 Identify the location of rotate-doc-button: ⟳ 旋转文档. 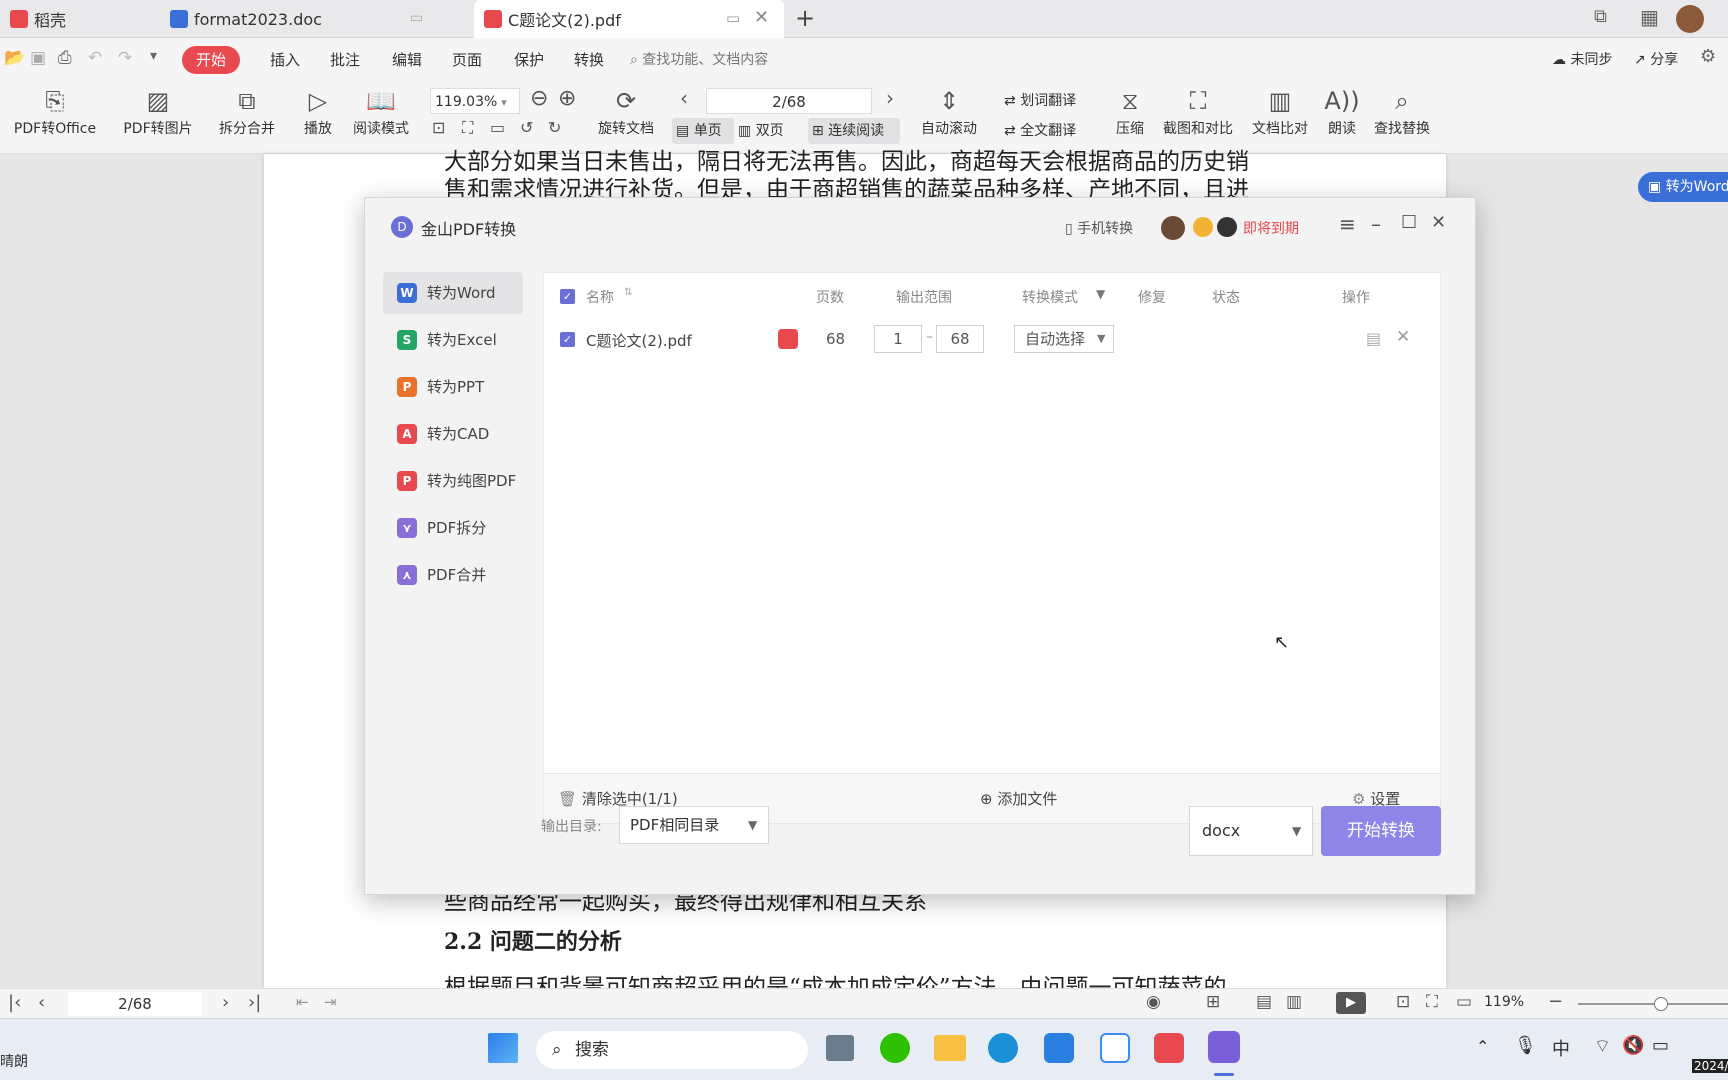
(626, 117).